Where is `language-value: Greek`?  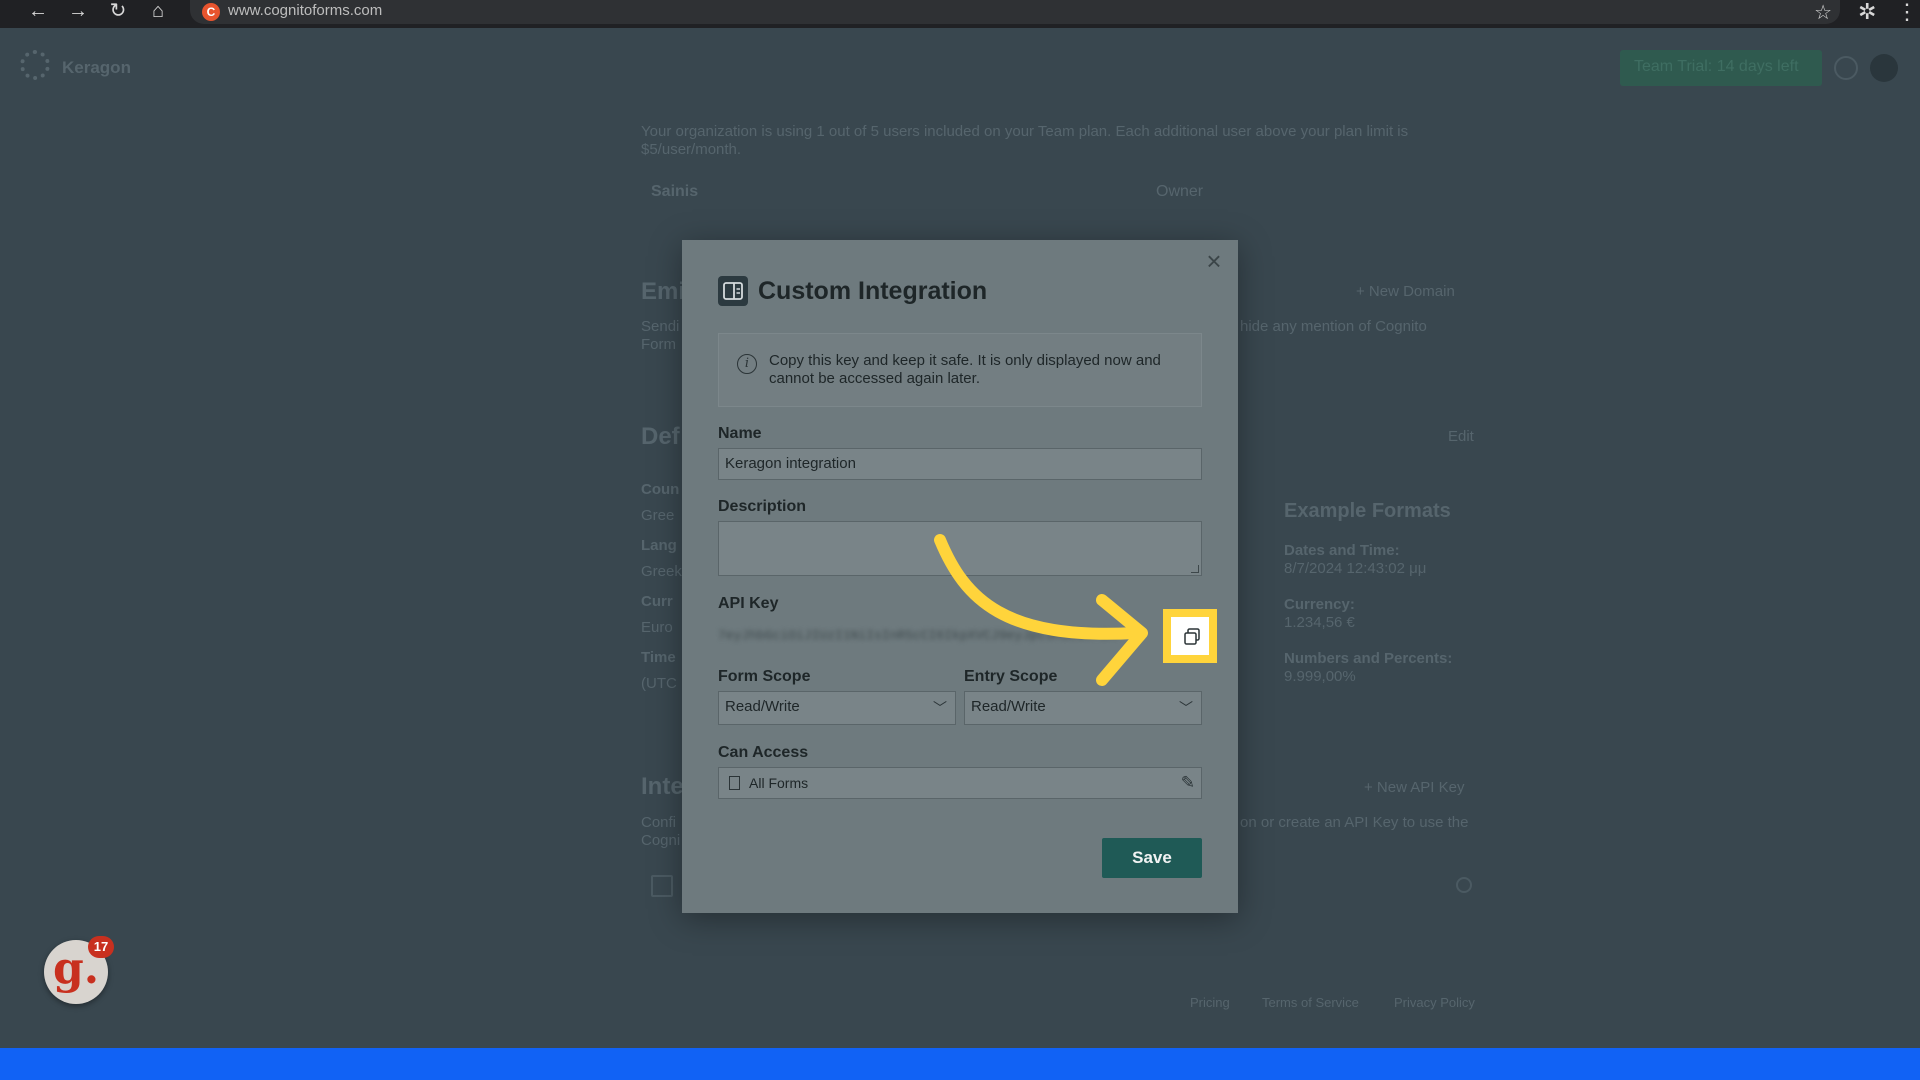 language-value: Greek is located at coordinates (661, 571).